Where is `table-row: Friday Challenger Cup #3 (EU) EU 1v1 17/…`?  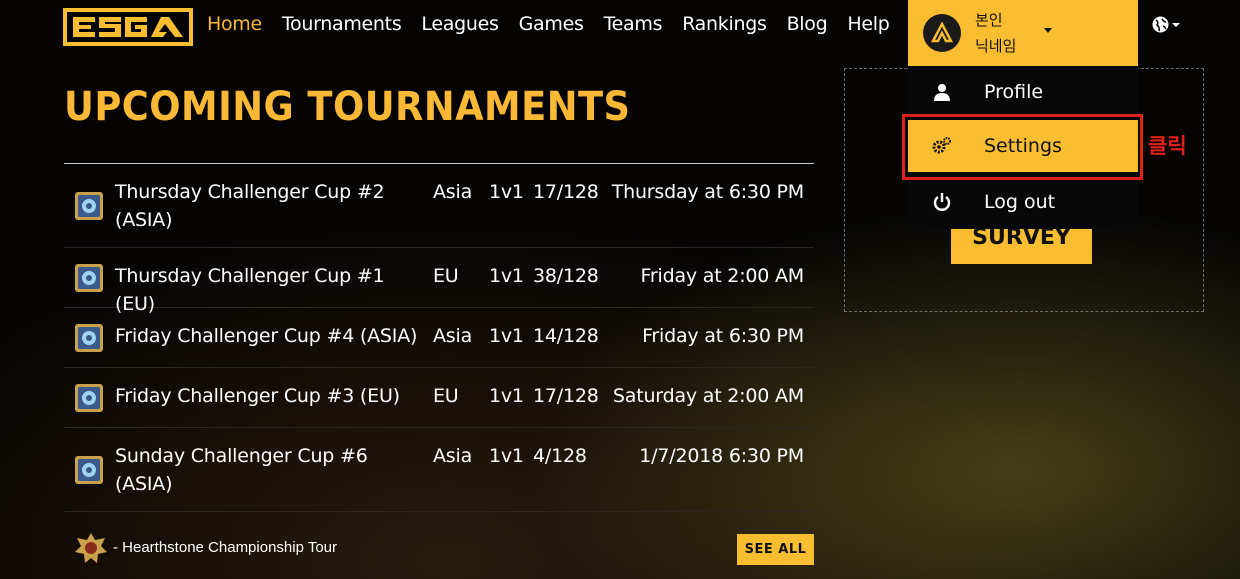 table-row: Friday Challenger Cup #3 (EU) EU 1v1 17/… is located at coordinates (439, 398).